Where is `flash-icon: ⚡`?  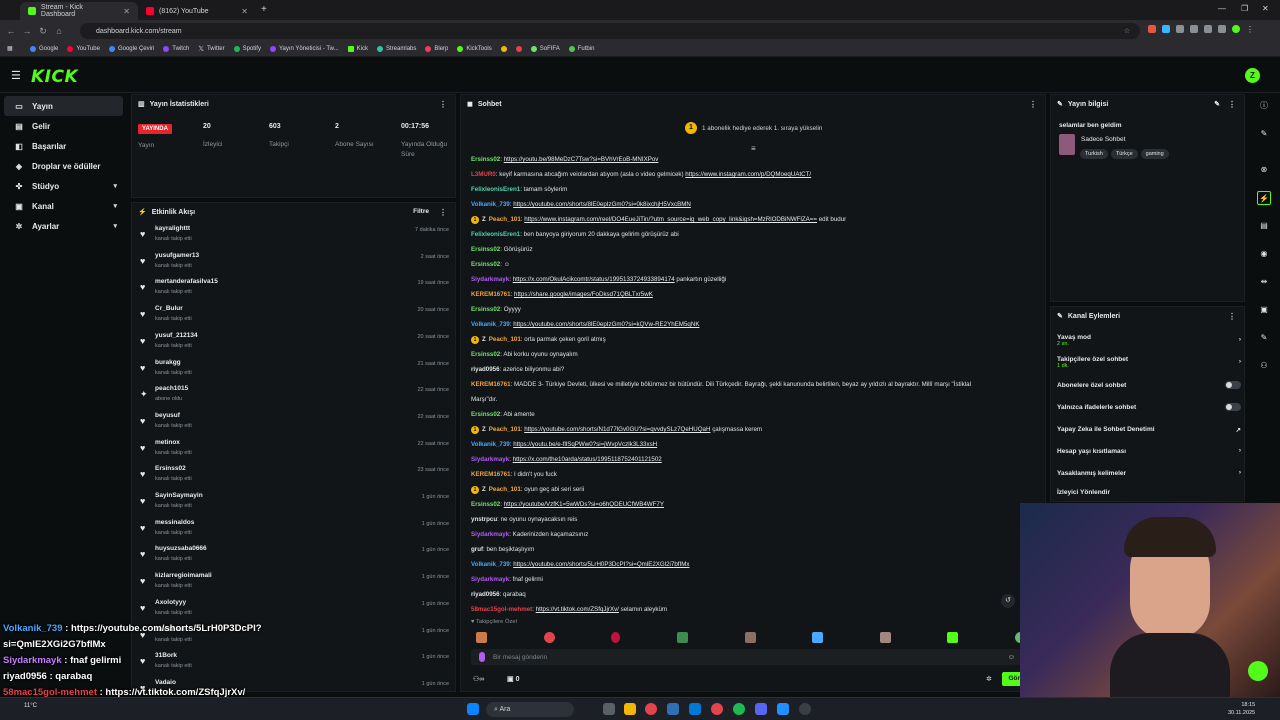 flash-icon: ⚡ is located at coordinates (1264, 198).